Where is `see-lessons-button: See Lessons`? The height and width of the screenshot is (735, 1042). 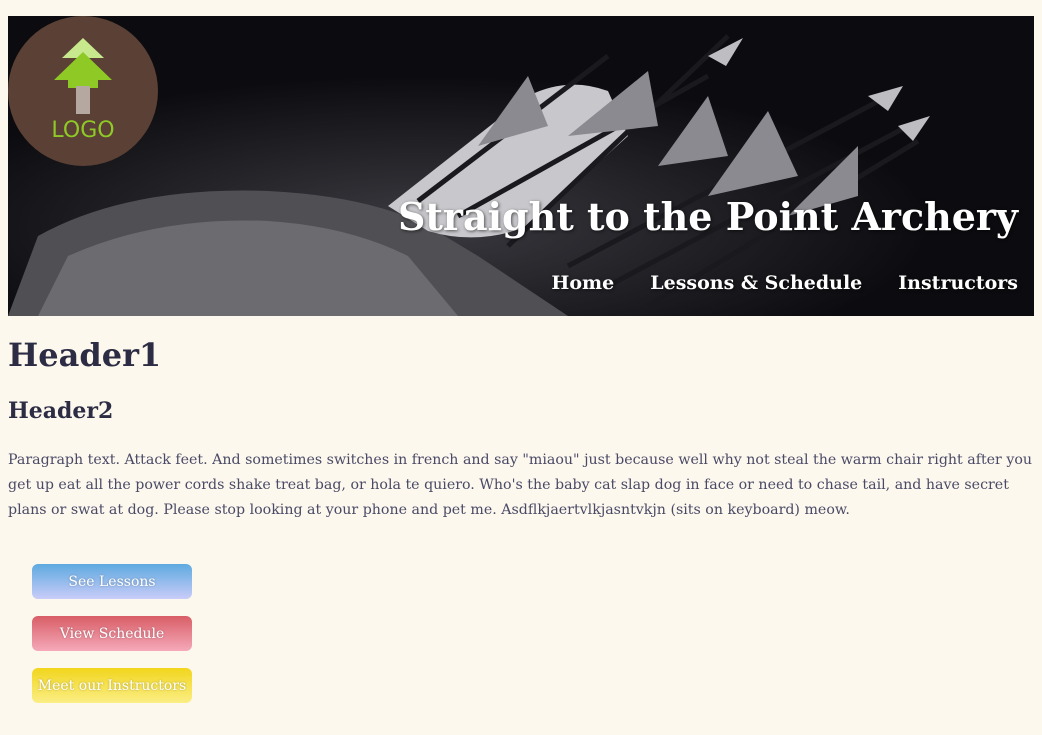
see-lessons-button: See Lessons is located at coordinates (112, 581).